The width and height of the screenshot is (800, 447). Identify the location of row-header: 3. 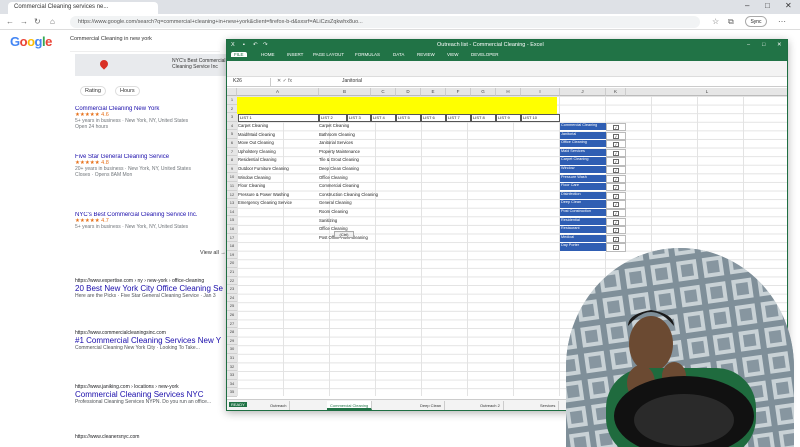
(232, 117).